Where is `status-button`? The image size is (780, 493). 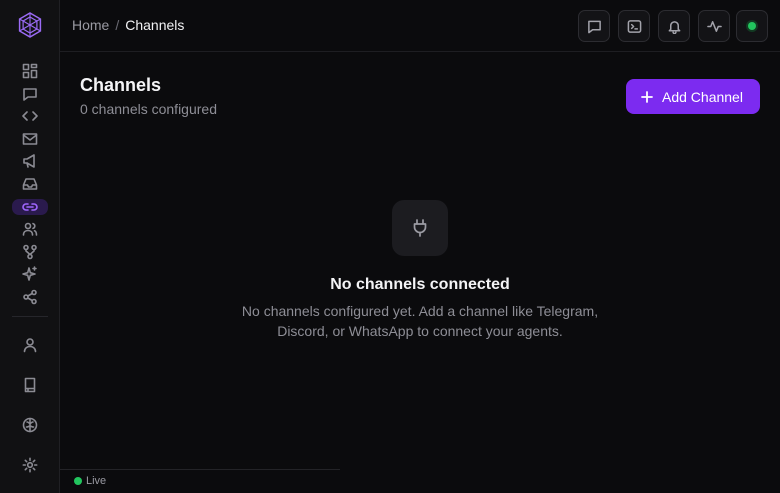 status-button is located at coordinates (752, 26).